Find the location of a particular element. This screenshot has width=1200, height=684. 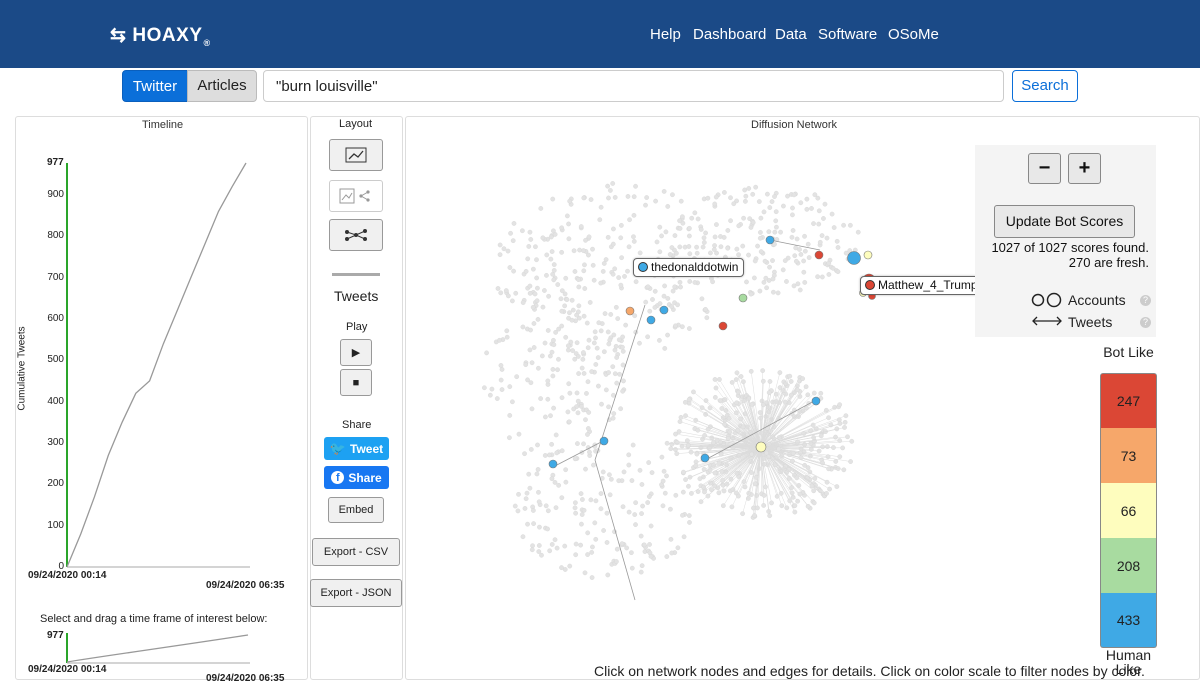

layout-timeline-button is located at coordinates (356, 155).